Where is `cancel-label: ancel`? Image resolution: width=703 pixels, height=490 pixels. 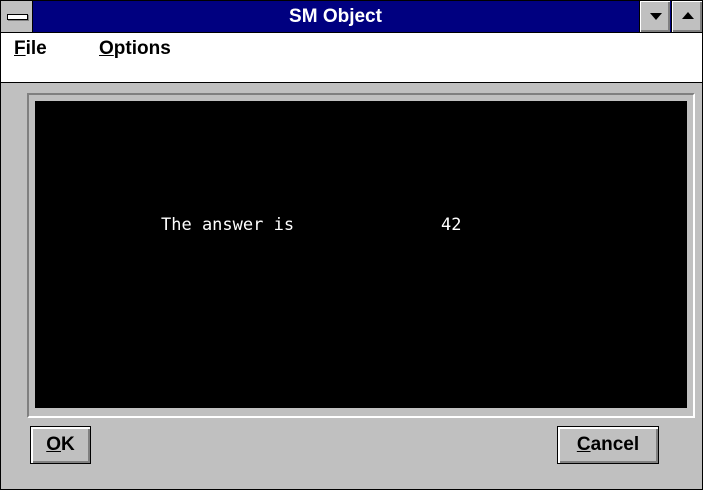 cancel-label: ancel is located at coordinates (615, 444).